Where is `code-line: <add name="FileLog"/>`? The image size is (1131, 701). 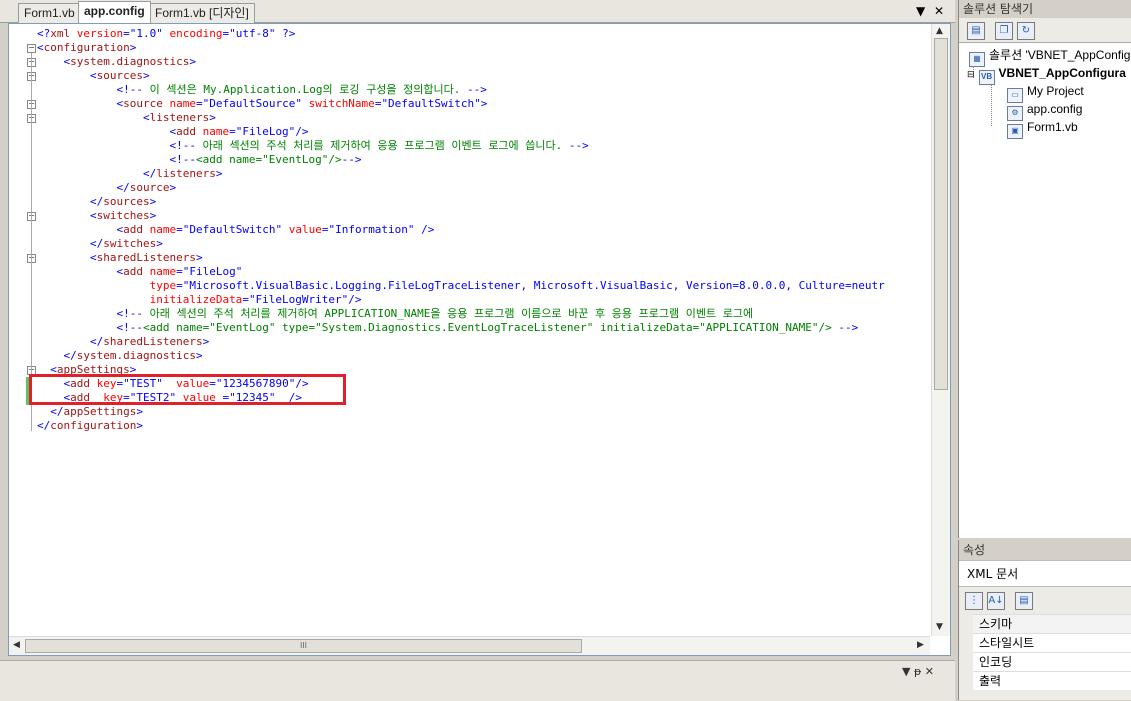
code-line: <add name="FileLog"/> is located at coordinates (173, 132).